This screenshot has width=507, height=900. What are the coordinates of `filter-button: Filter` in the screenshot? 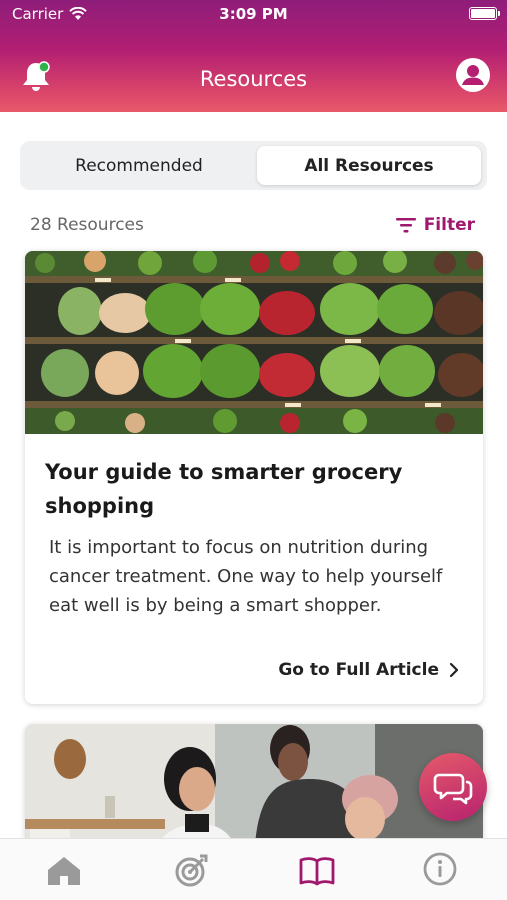 It's located at (435, 225).